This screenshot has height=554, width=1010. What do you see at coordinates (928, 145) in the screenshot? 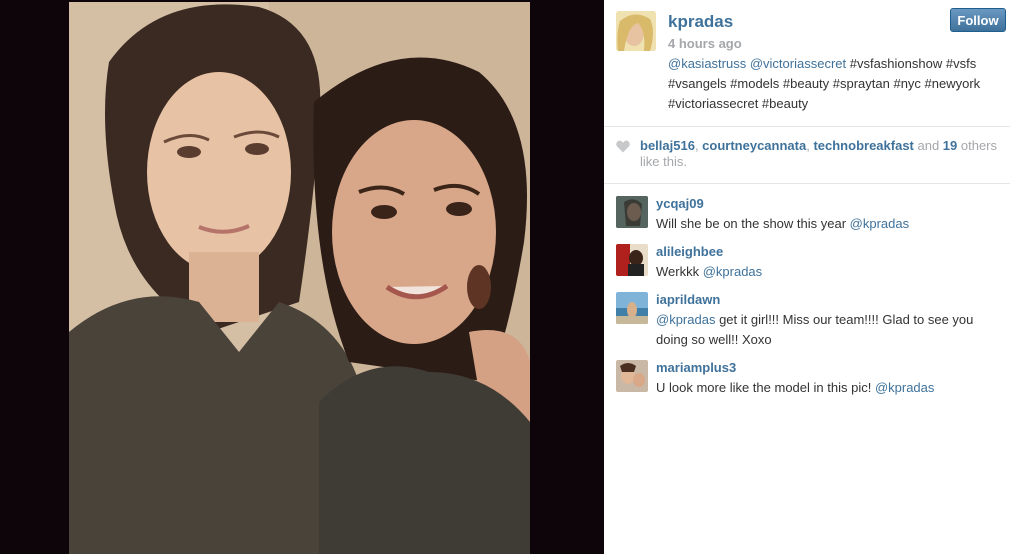
I see `likes-and-text: and` at bounding box center [928, 145].